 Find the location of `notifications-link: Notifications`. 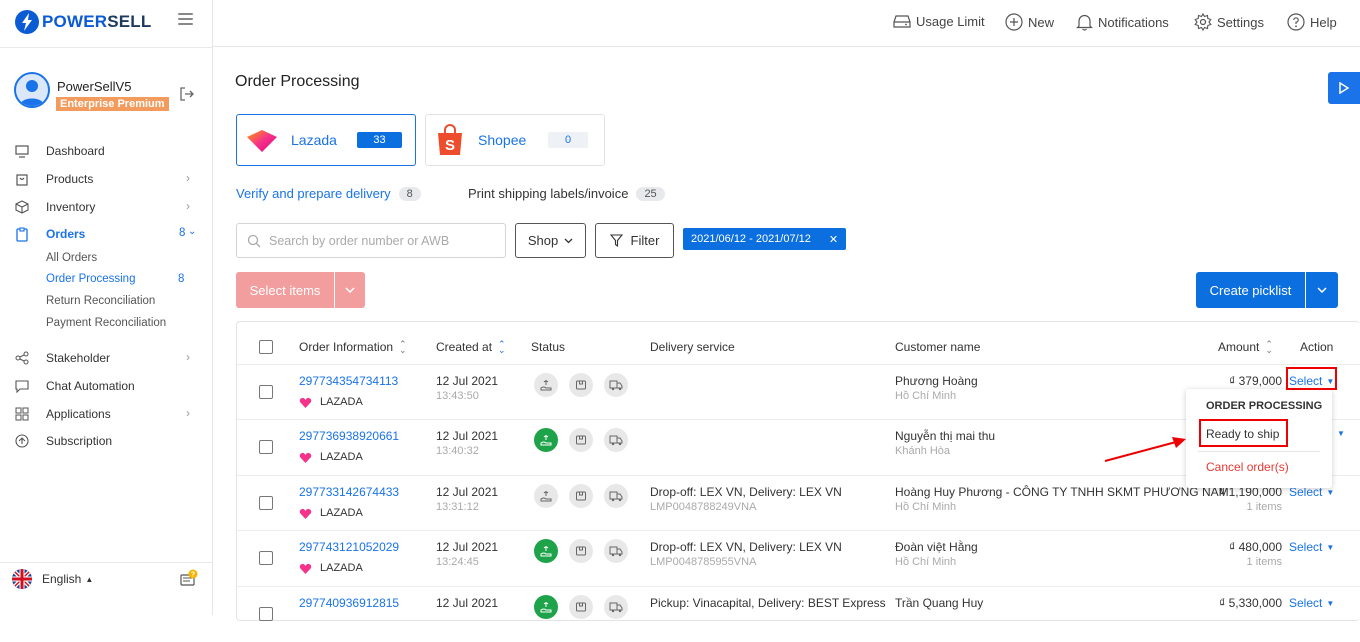

notifications-link: Notifications is located at coordinates (1122, 22).